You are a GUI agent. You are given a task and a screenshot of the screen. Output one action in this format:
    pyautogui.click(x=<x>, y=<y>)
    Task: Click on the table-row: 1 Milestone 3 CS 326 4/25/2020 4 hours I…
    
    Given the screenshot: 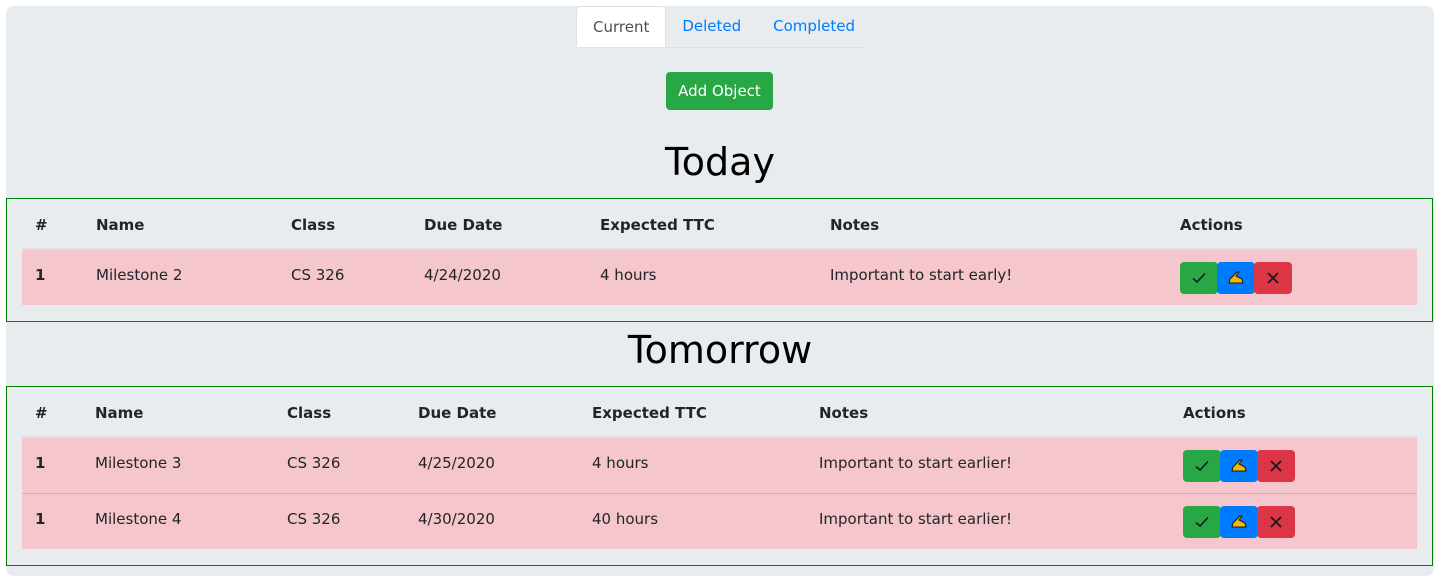 What is the action you would take?
    pyautogui.click(x=719, y=465)
    